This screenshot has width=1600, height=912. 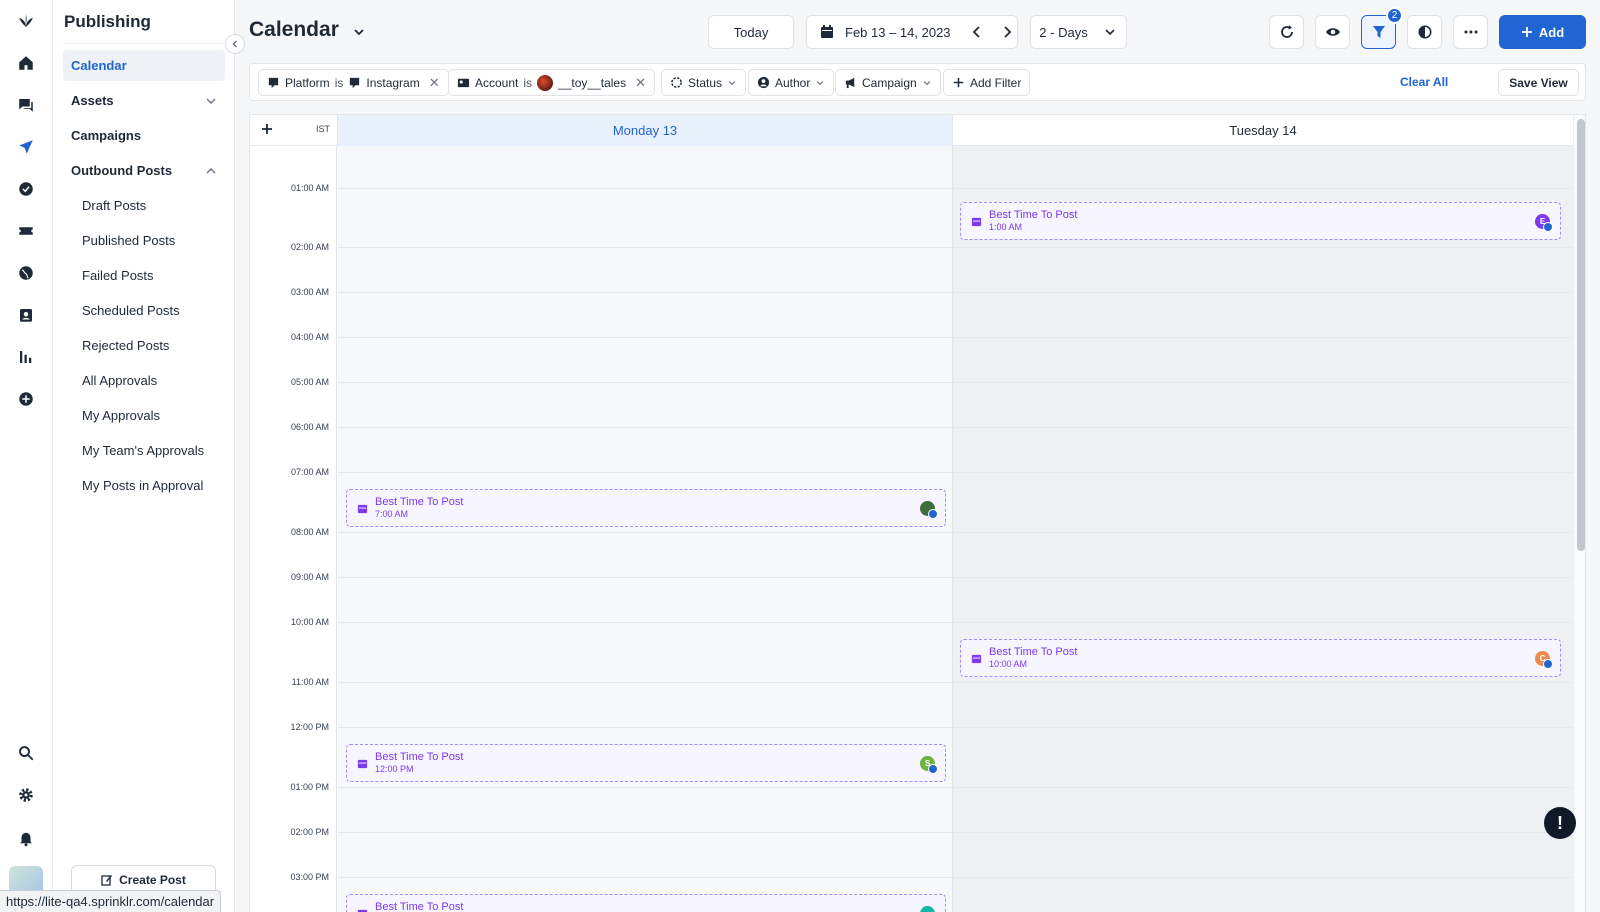 I want to click on theme-toggle-button, so click(x=1424, y=32).